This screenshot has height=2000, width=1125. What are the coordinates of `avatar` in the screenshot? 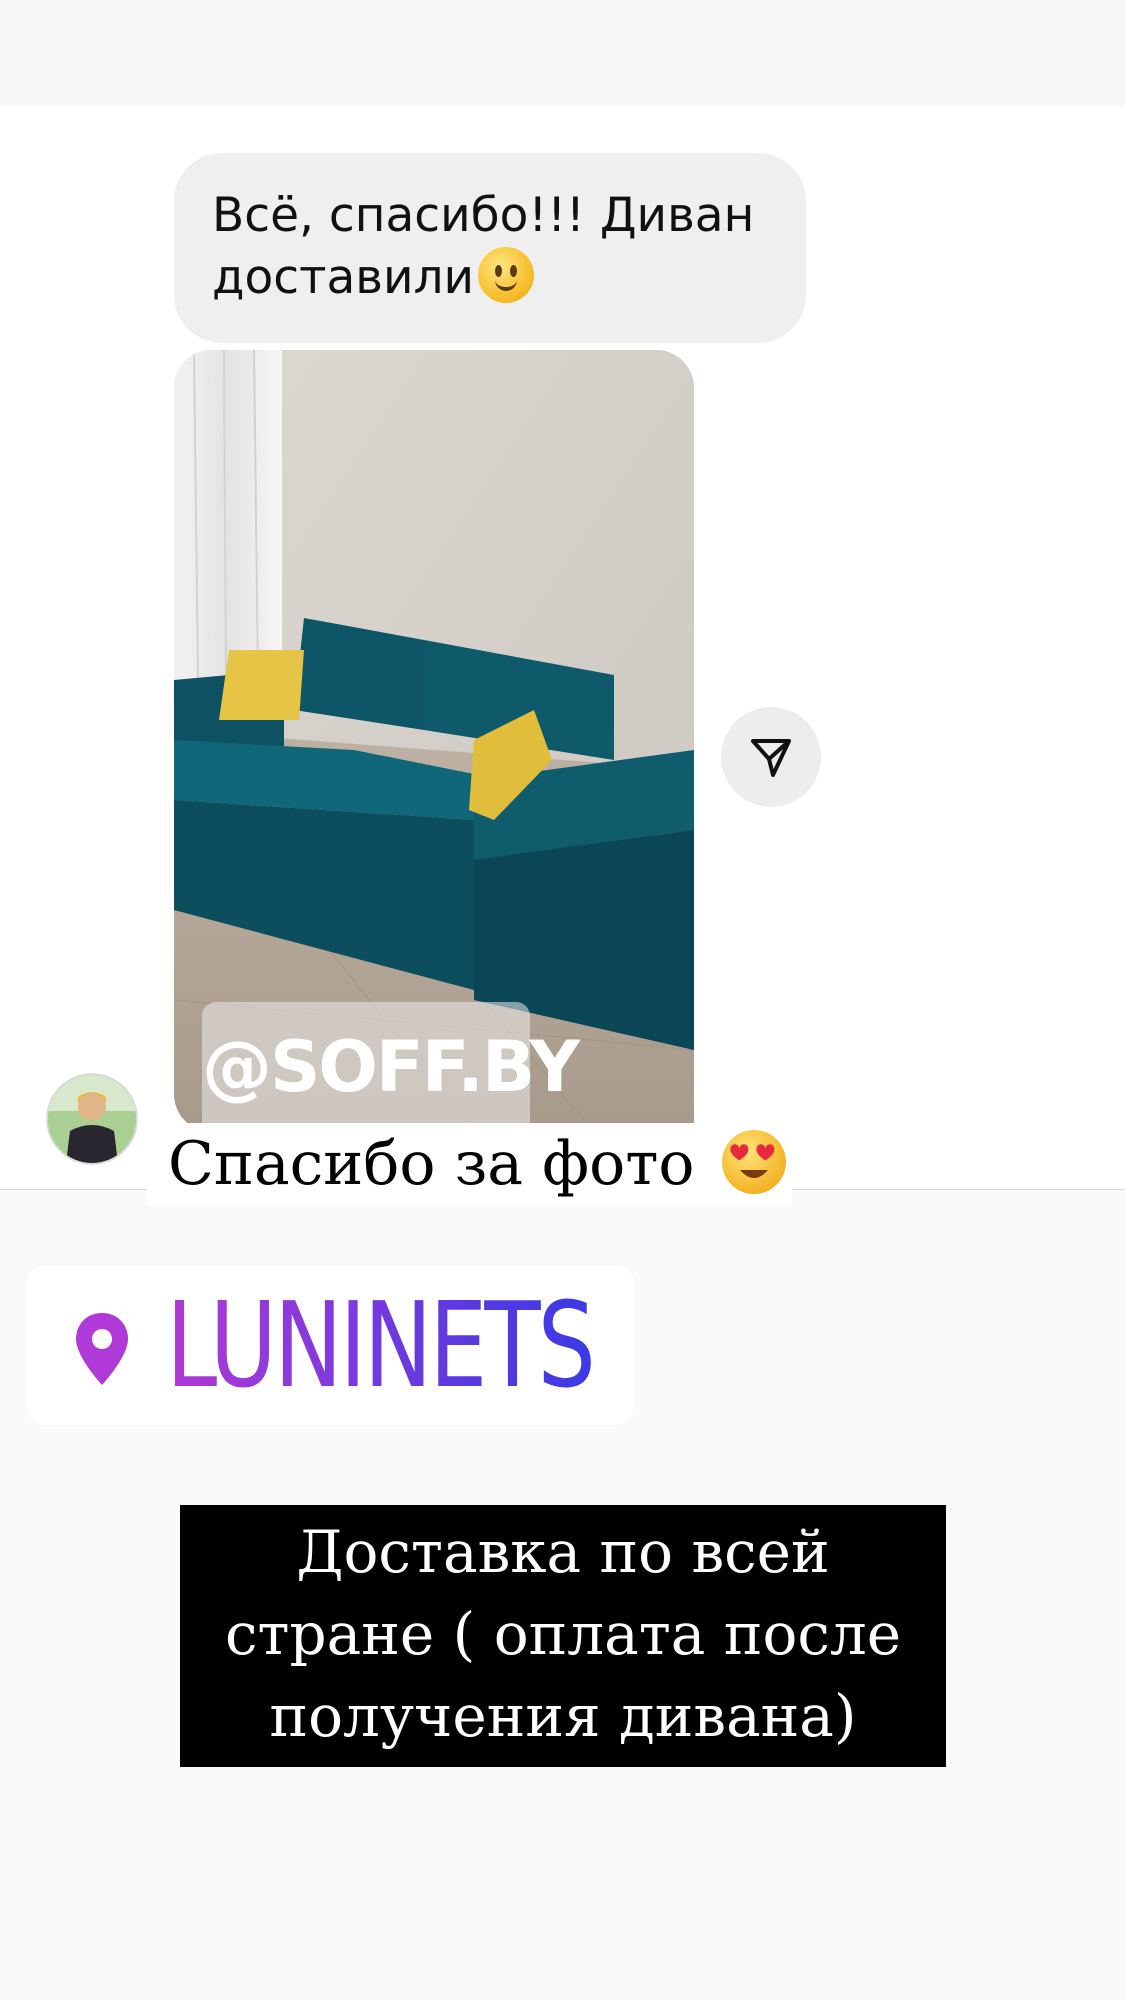 It's located at (92, 1119).